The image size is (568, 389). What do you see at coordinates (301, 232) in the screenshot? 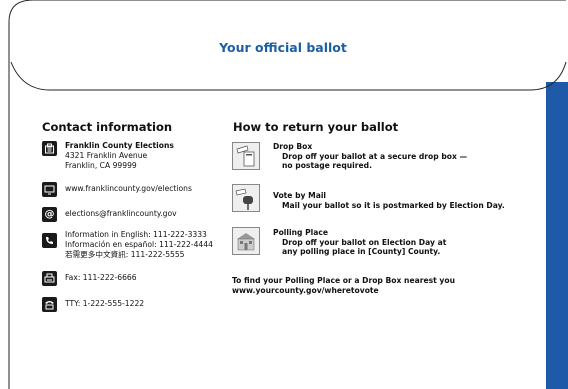
I see `option-polling-title: Polling Place` at bounding box center [301, 232].